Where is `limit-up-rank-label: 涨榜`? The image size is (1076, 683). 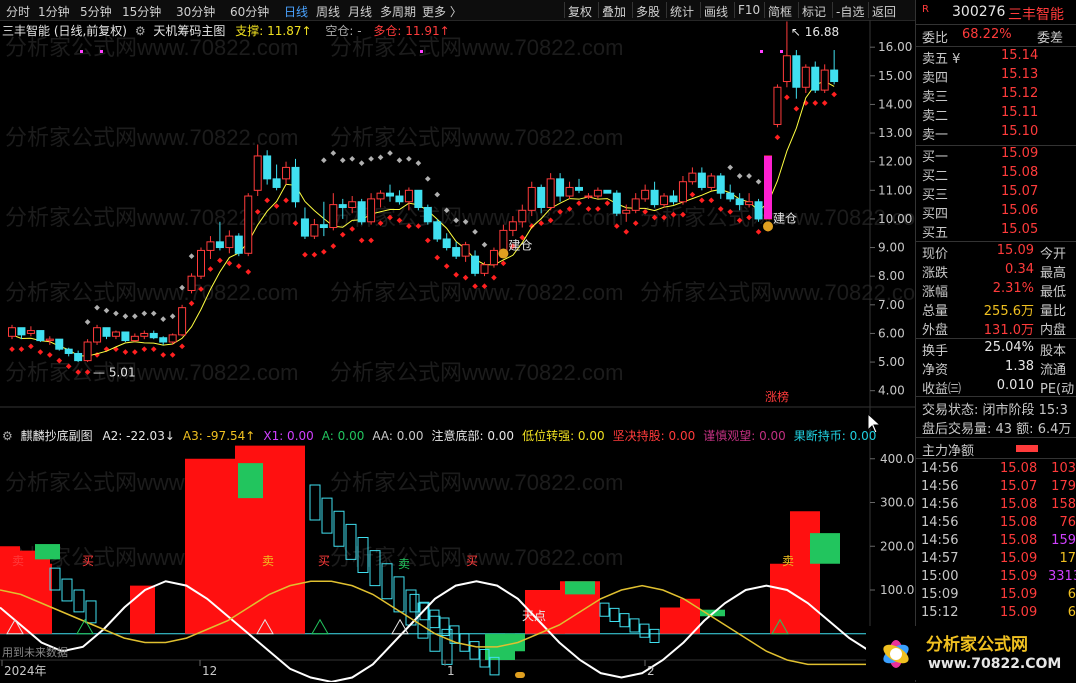
limit-up-rank-label: 涨榜 is located at coordinates (777, 396).